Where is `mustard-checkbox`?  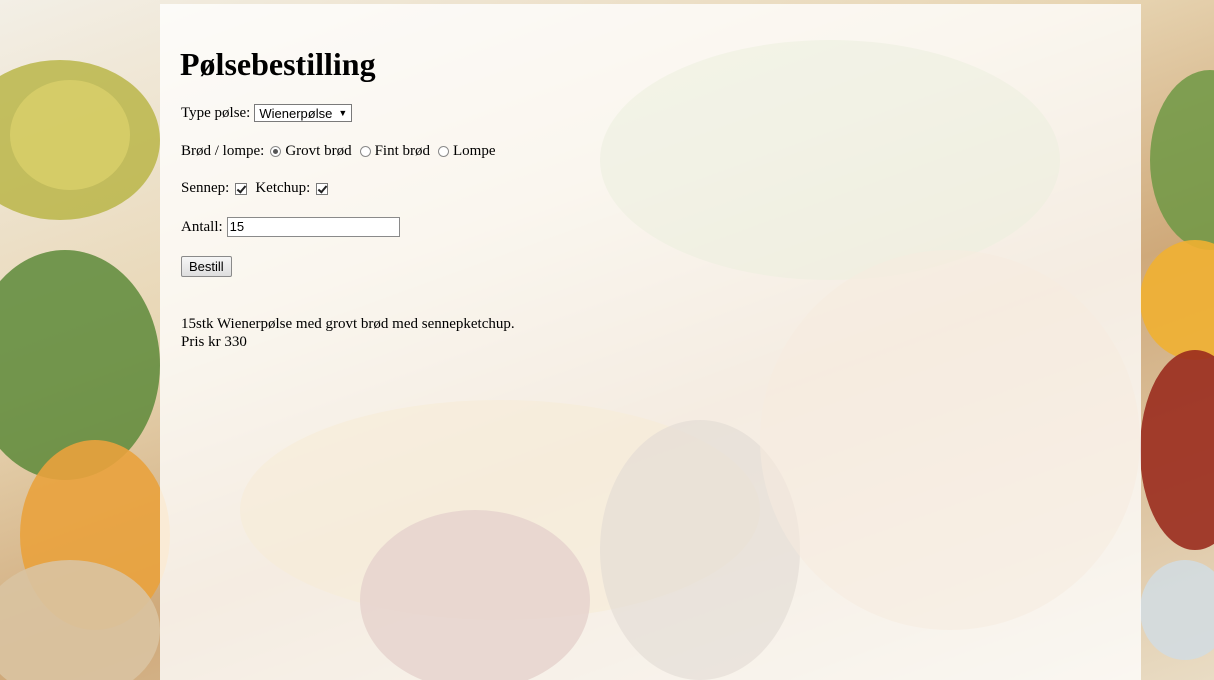 mustard-checkbox is located at coordinates (241, 188).